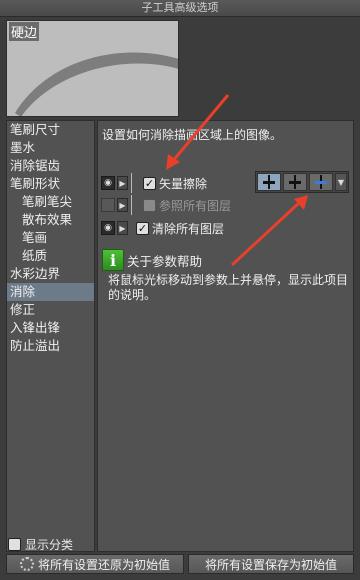  I want to click on sidebar-item: 笔画, so click(50, 238).